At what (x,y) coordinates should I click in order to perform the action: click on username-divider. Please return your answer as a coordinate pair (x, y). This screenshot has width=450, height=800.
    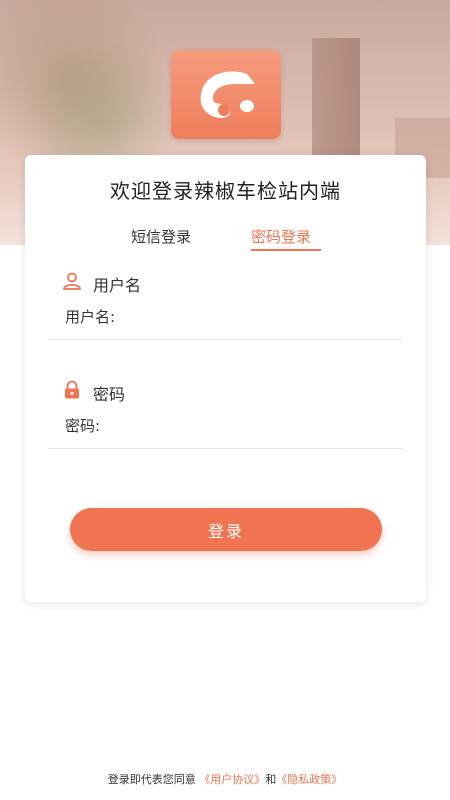
    Looking at the image, I should click on (225, 339).